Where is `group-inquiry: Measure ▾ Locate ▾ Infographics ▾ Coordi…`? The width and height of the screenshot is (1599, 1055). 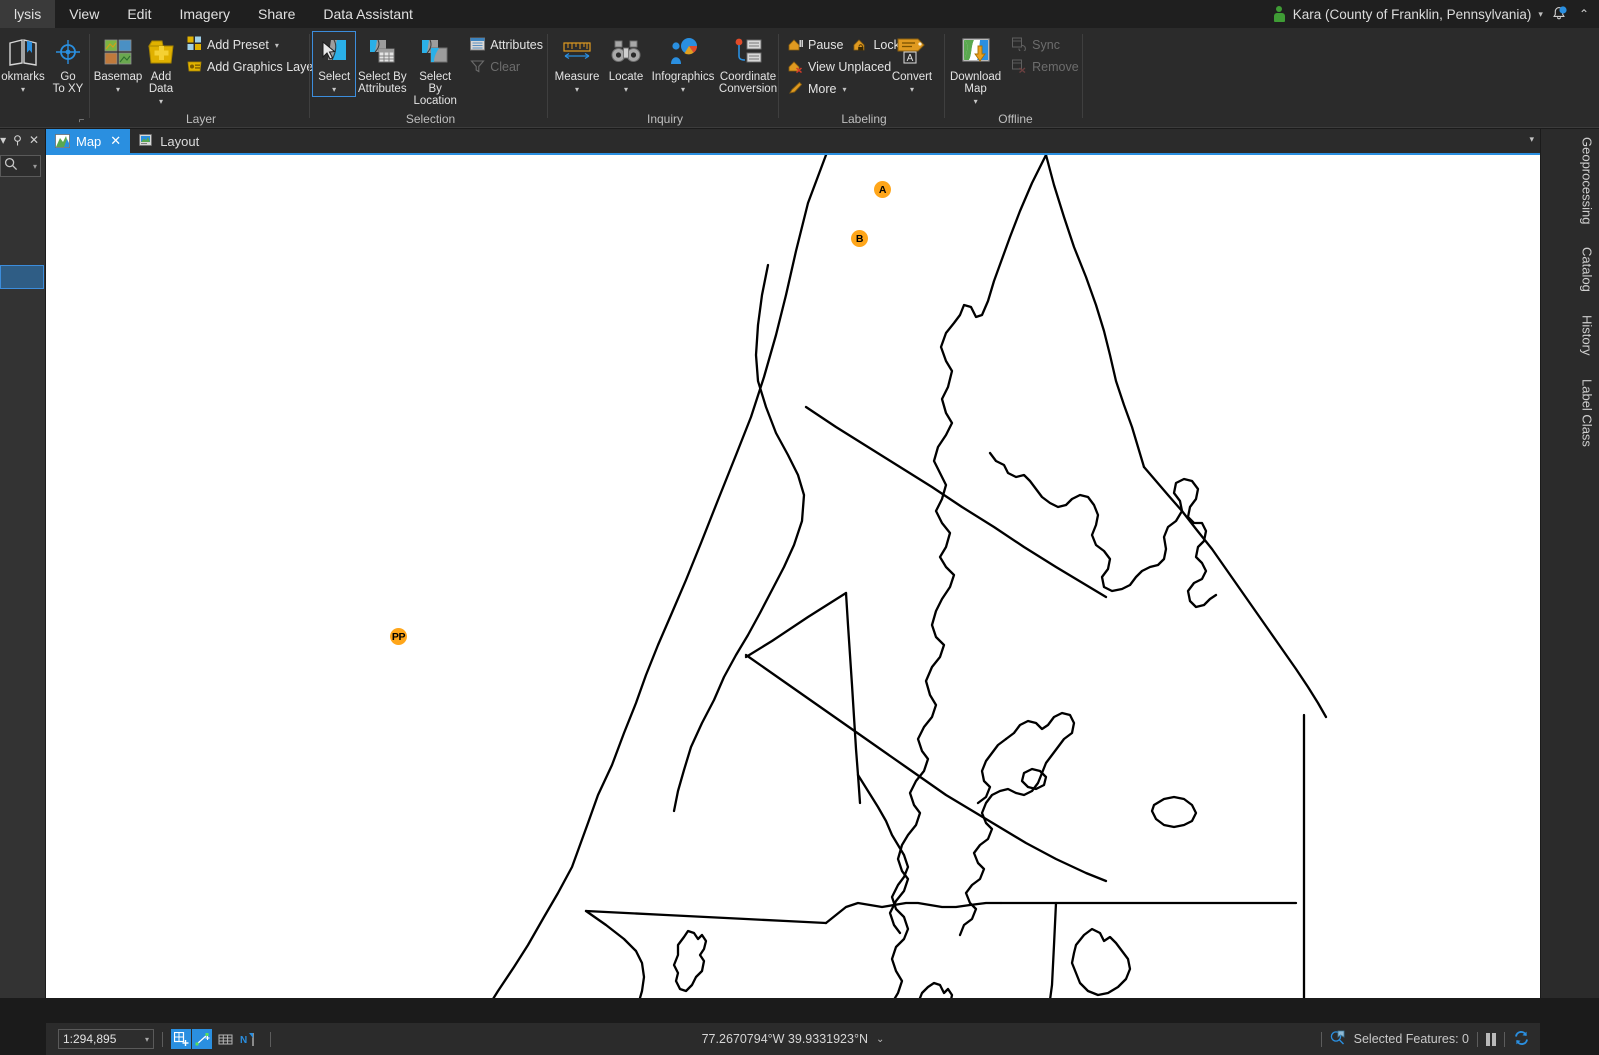
group-inquiry: Measure ▾ Locate ▾ Infographics ▾ Coordi… is located at coordinates (665, 78).